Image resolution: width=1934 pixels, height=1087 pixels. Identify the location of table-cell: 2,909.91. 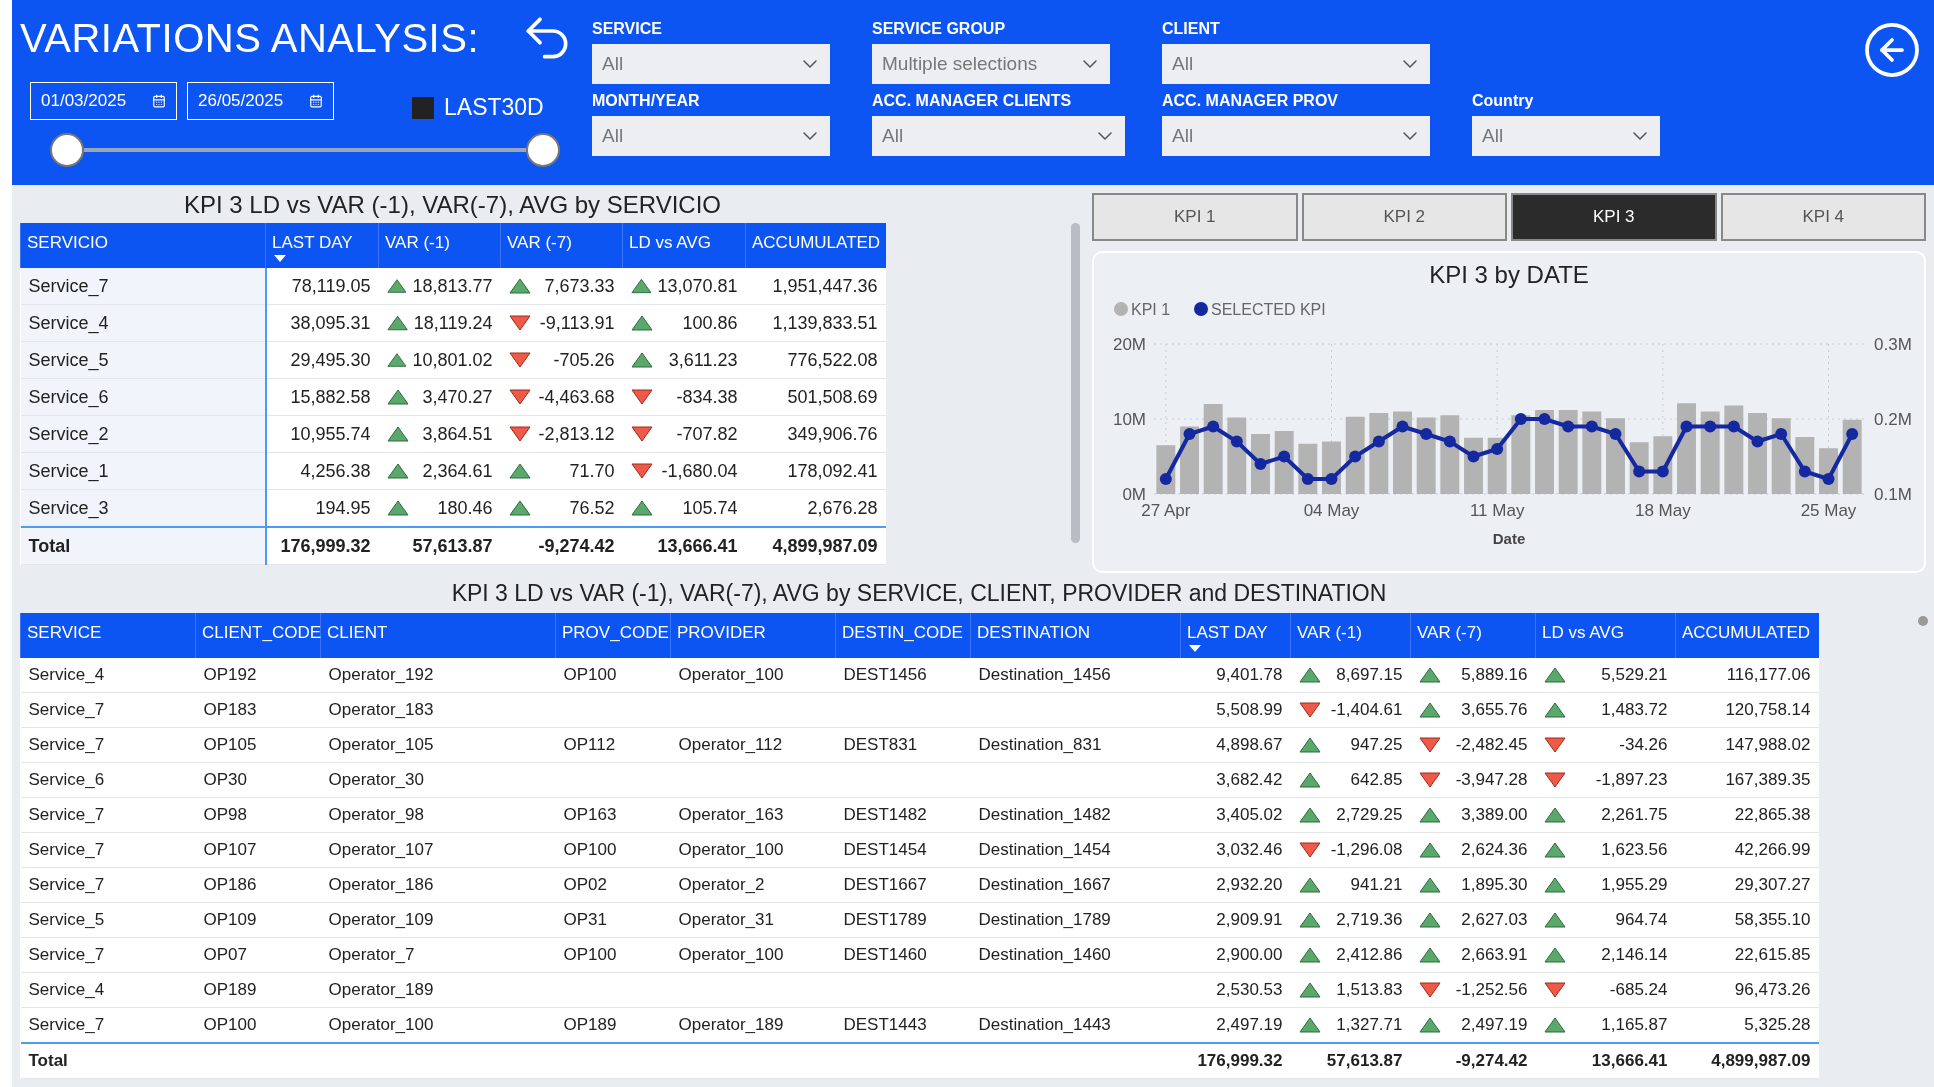
(1235, 920).